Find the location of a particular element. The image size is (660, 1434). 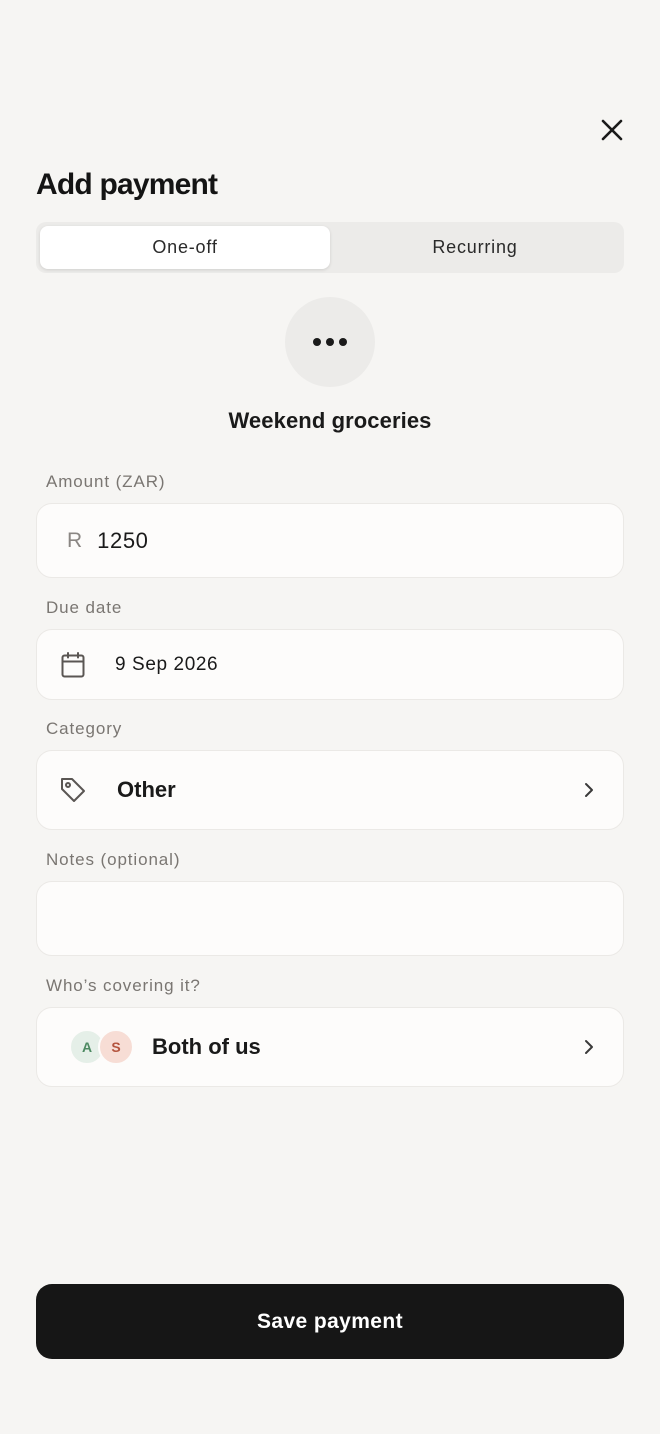

payment-icon-button is located at coordinates (330, 342).